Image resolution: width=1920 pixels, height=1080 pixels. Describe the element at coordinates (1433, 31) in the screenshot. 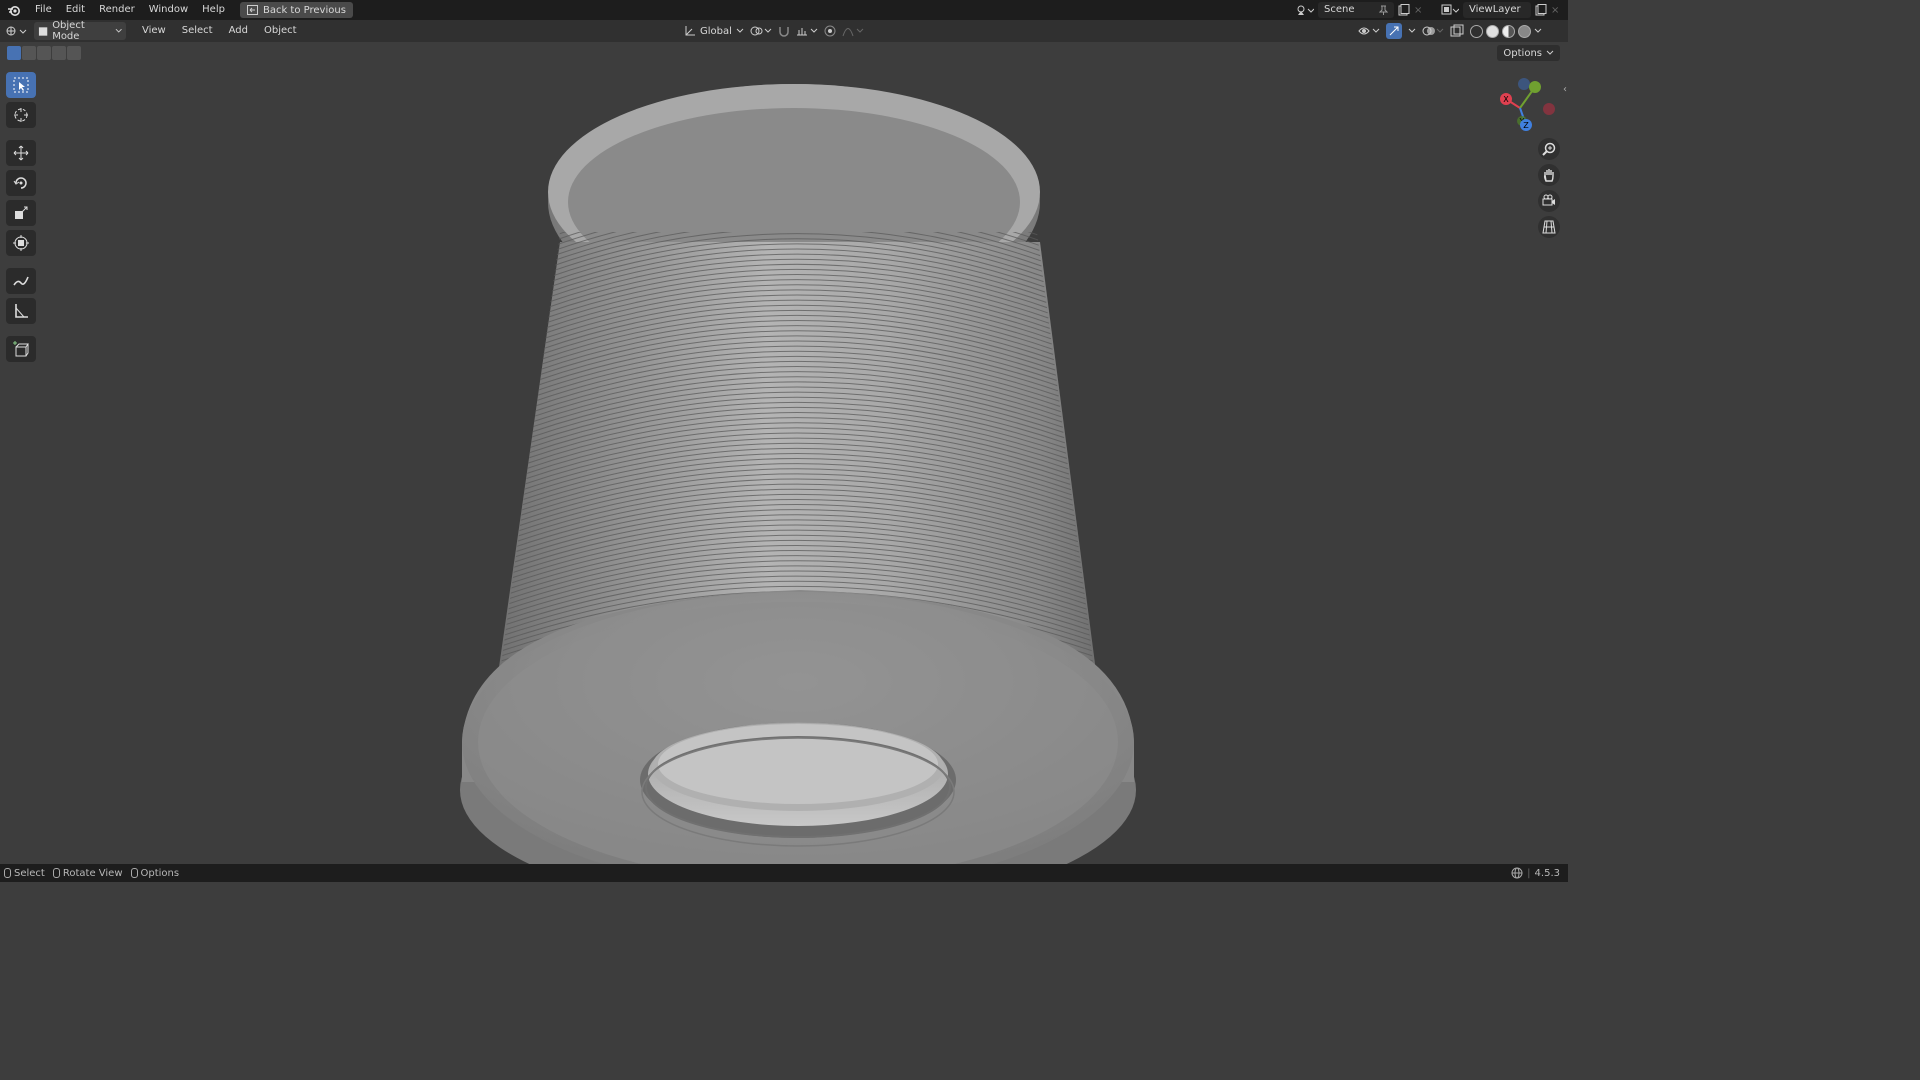

I see `overlays-icon` at that location.